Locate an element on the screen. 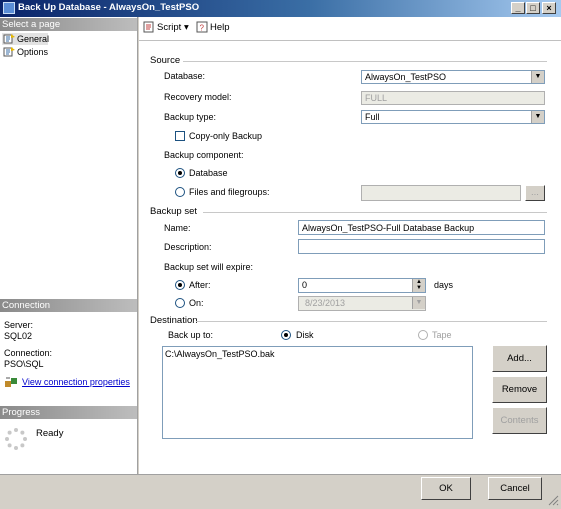 This screenshot has height=509, width=561. cancel-button: Cancel is located at coordinates (515, 488).